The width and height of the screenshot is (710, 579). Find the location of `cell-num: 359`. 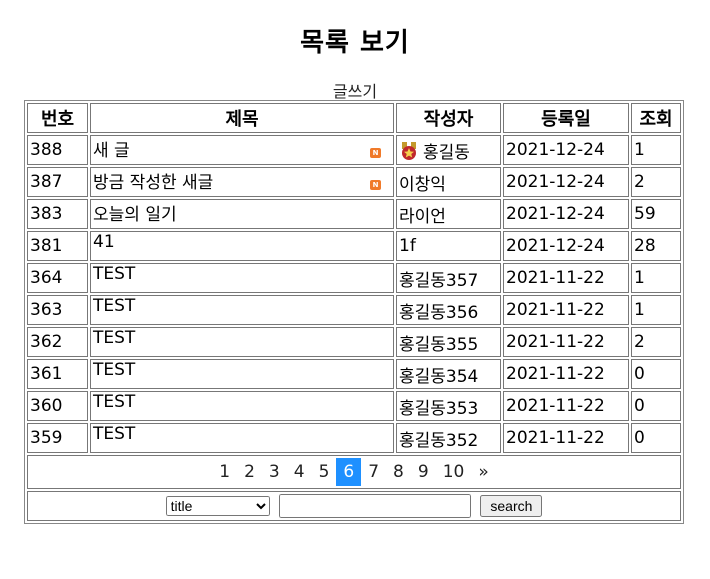

cell-num: 359 is located at coordinates (57, 438).